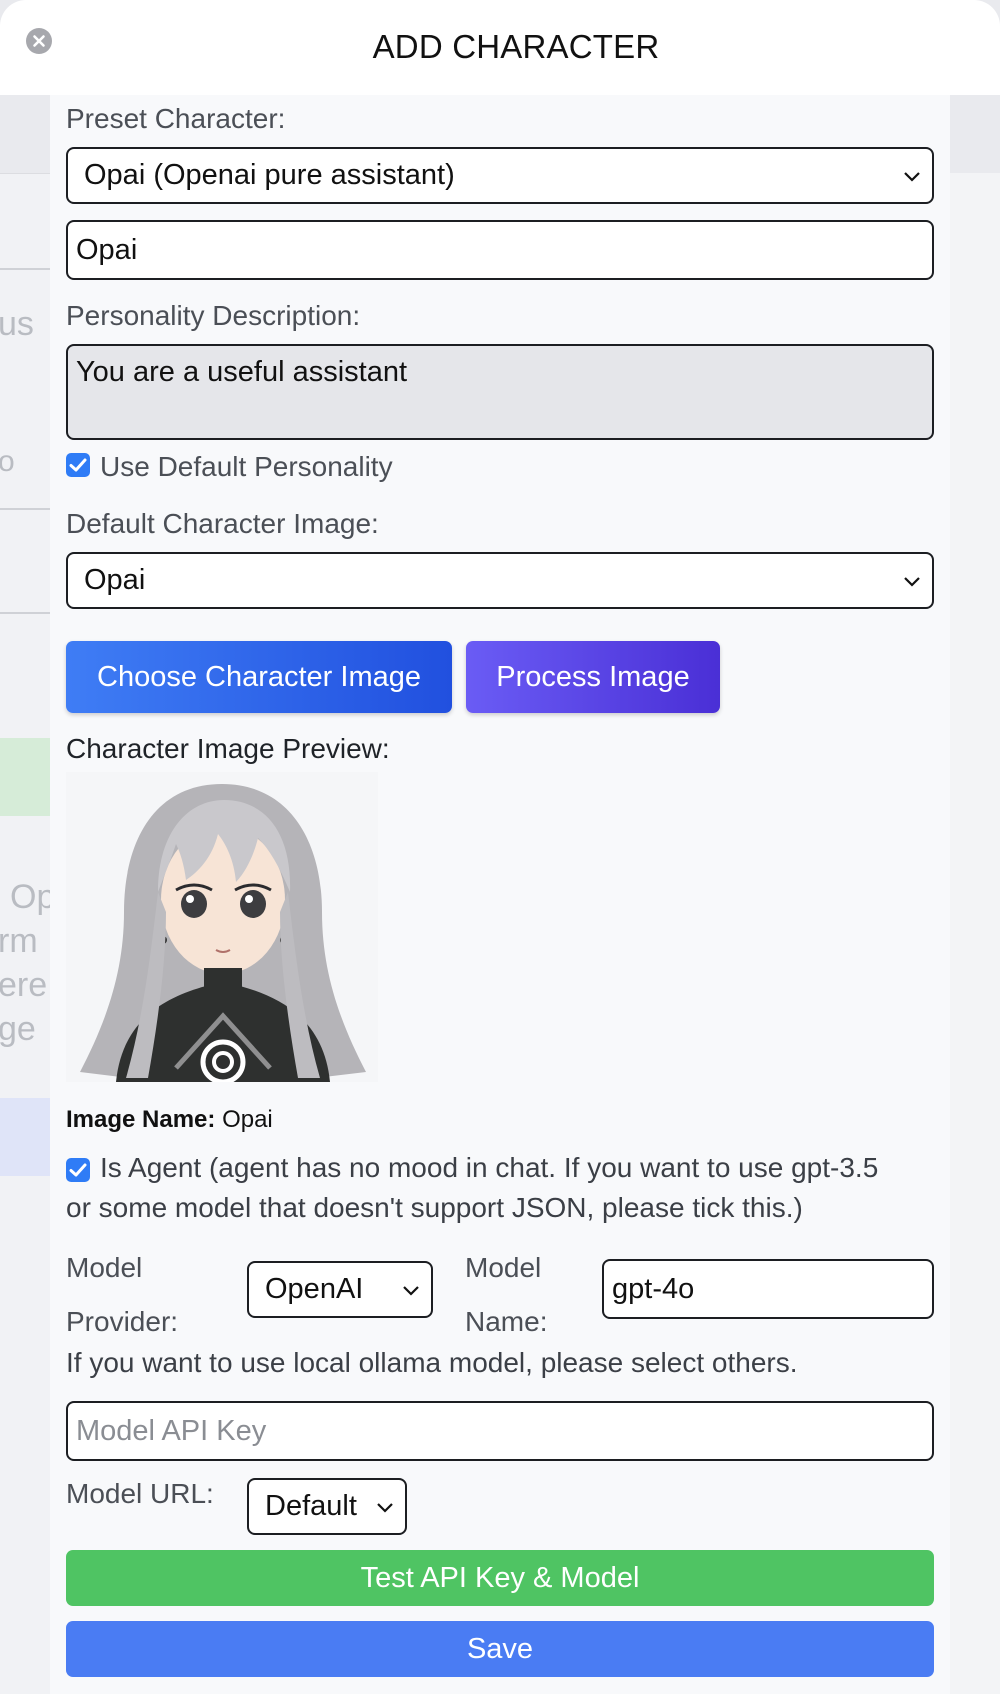 Image resolution: width=1000 pixels, height=1694 pixels. What do you see at coordinates (500, 1578) in the screenshot?
I see `test-api-key-button: Test API Key & Model` at bounding box center [500, 1578].